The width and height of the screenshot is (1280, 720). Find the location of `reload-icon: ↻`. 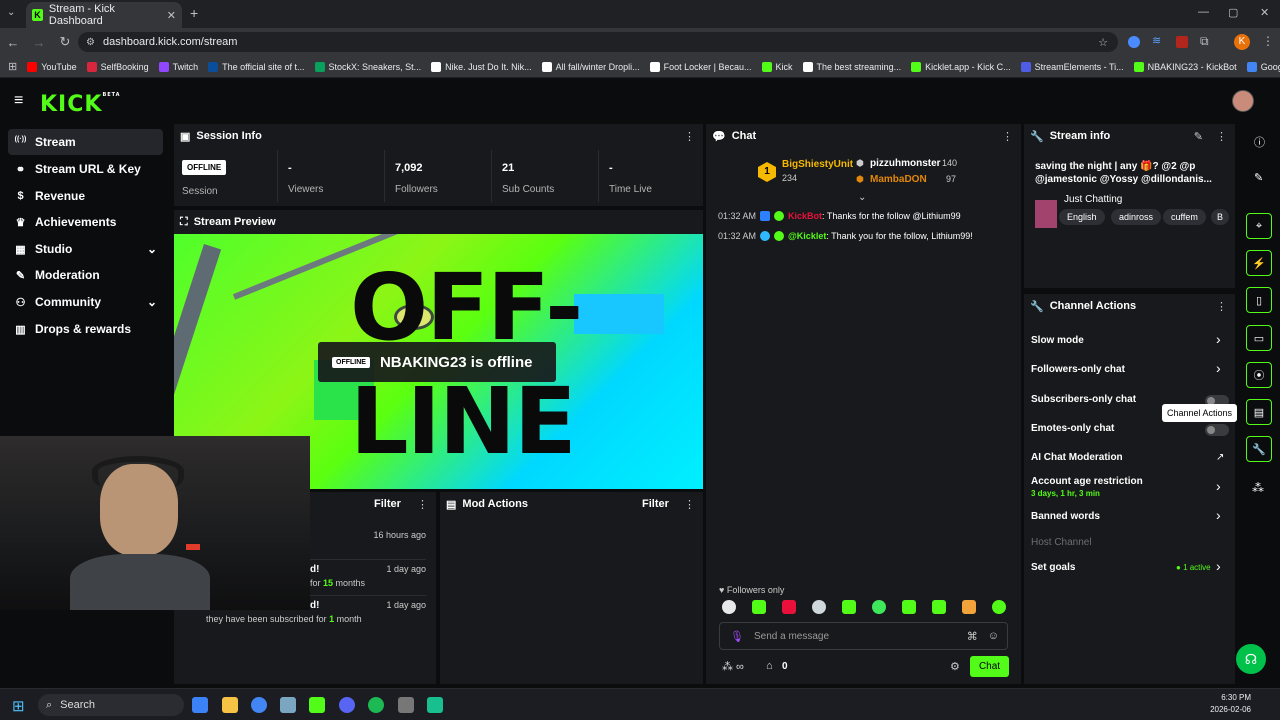

reload-icon: ↻ is located at coordinates (65, 42).